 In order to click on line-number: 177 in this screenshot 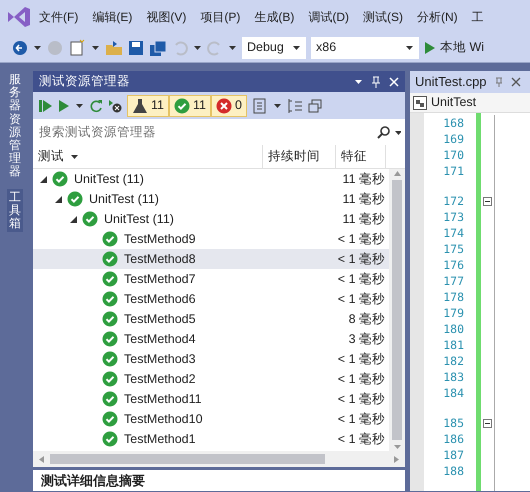, I will do `click(453, 281)`.